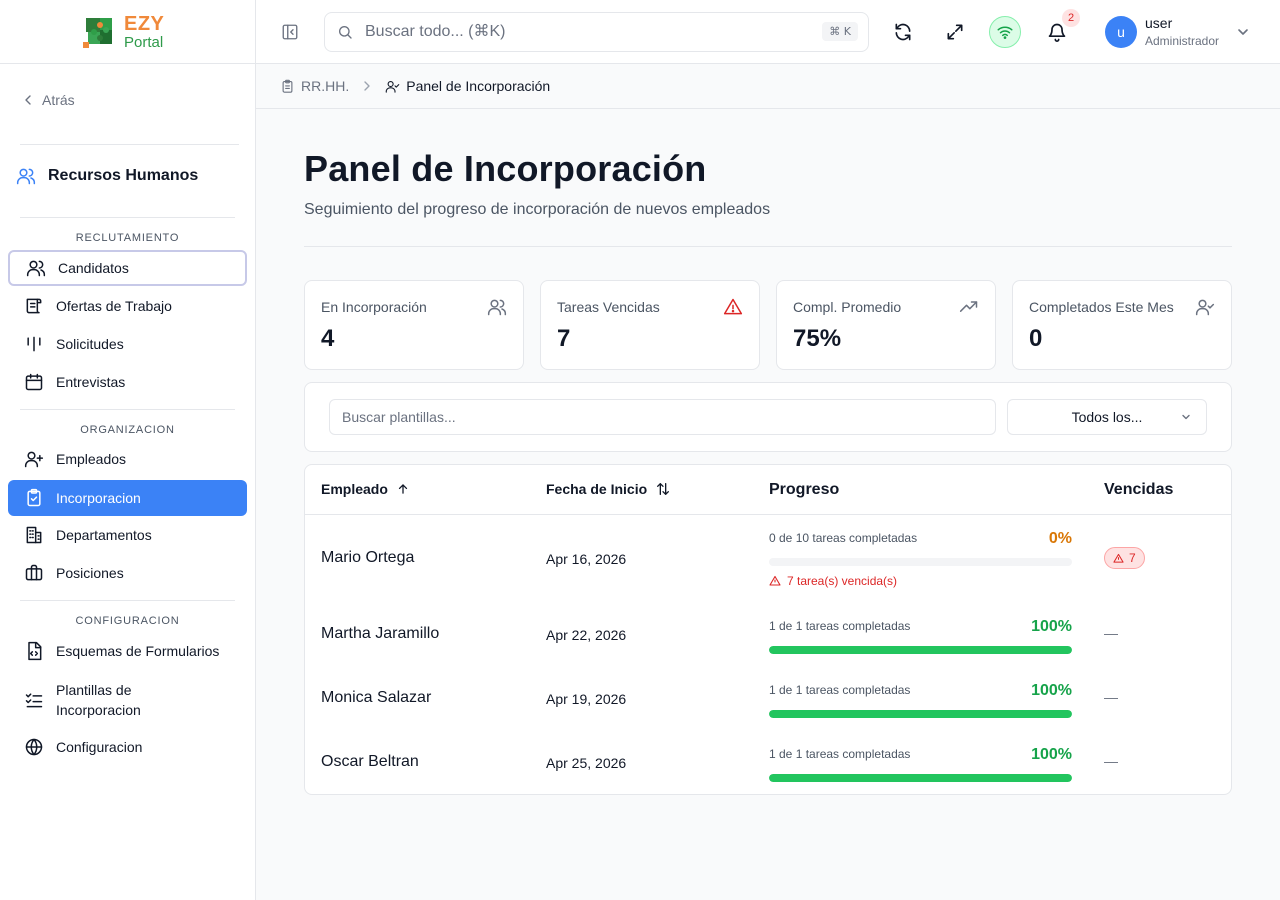  What do you see at coordinates (1132, 558) in the screenshot?
I see `overdue-count: 7` at bounding box center [1132, 558].